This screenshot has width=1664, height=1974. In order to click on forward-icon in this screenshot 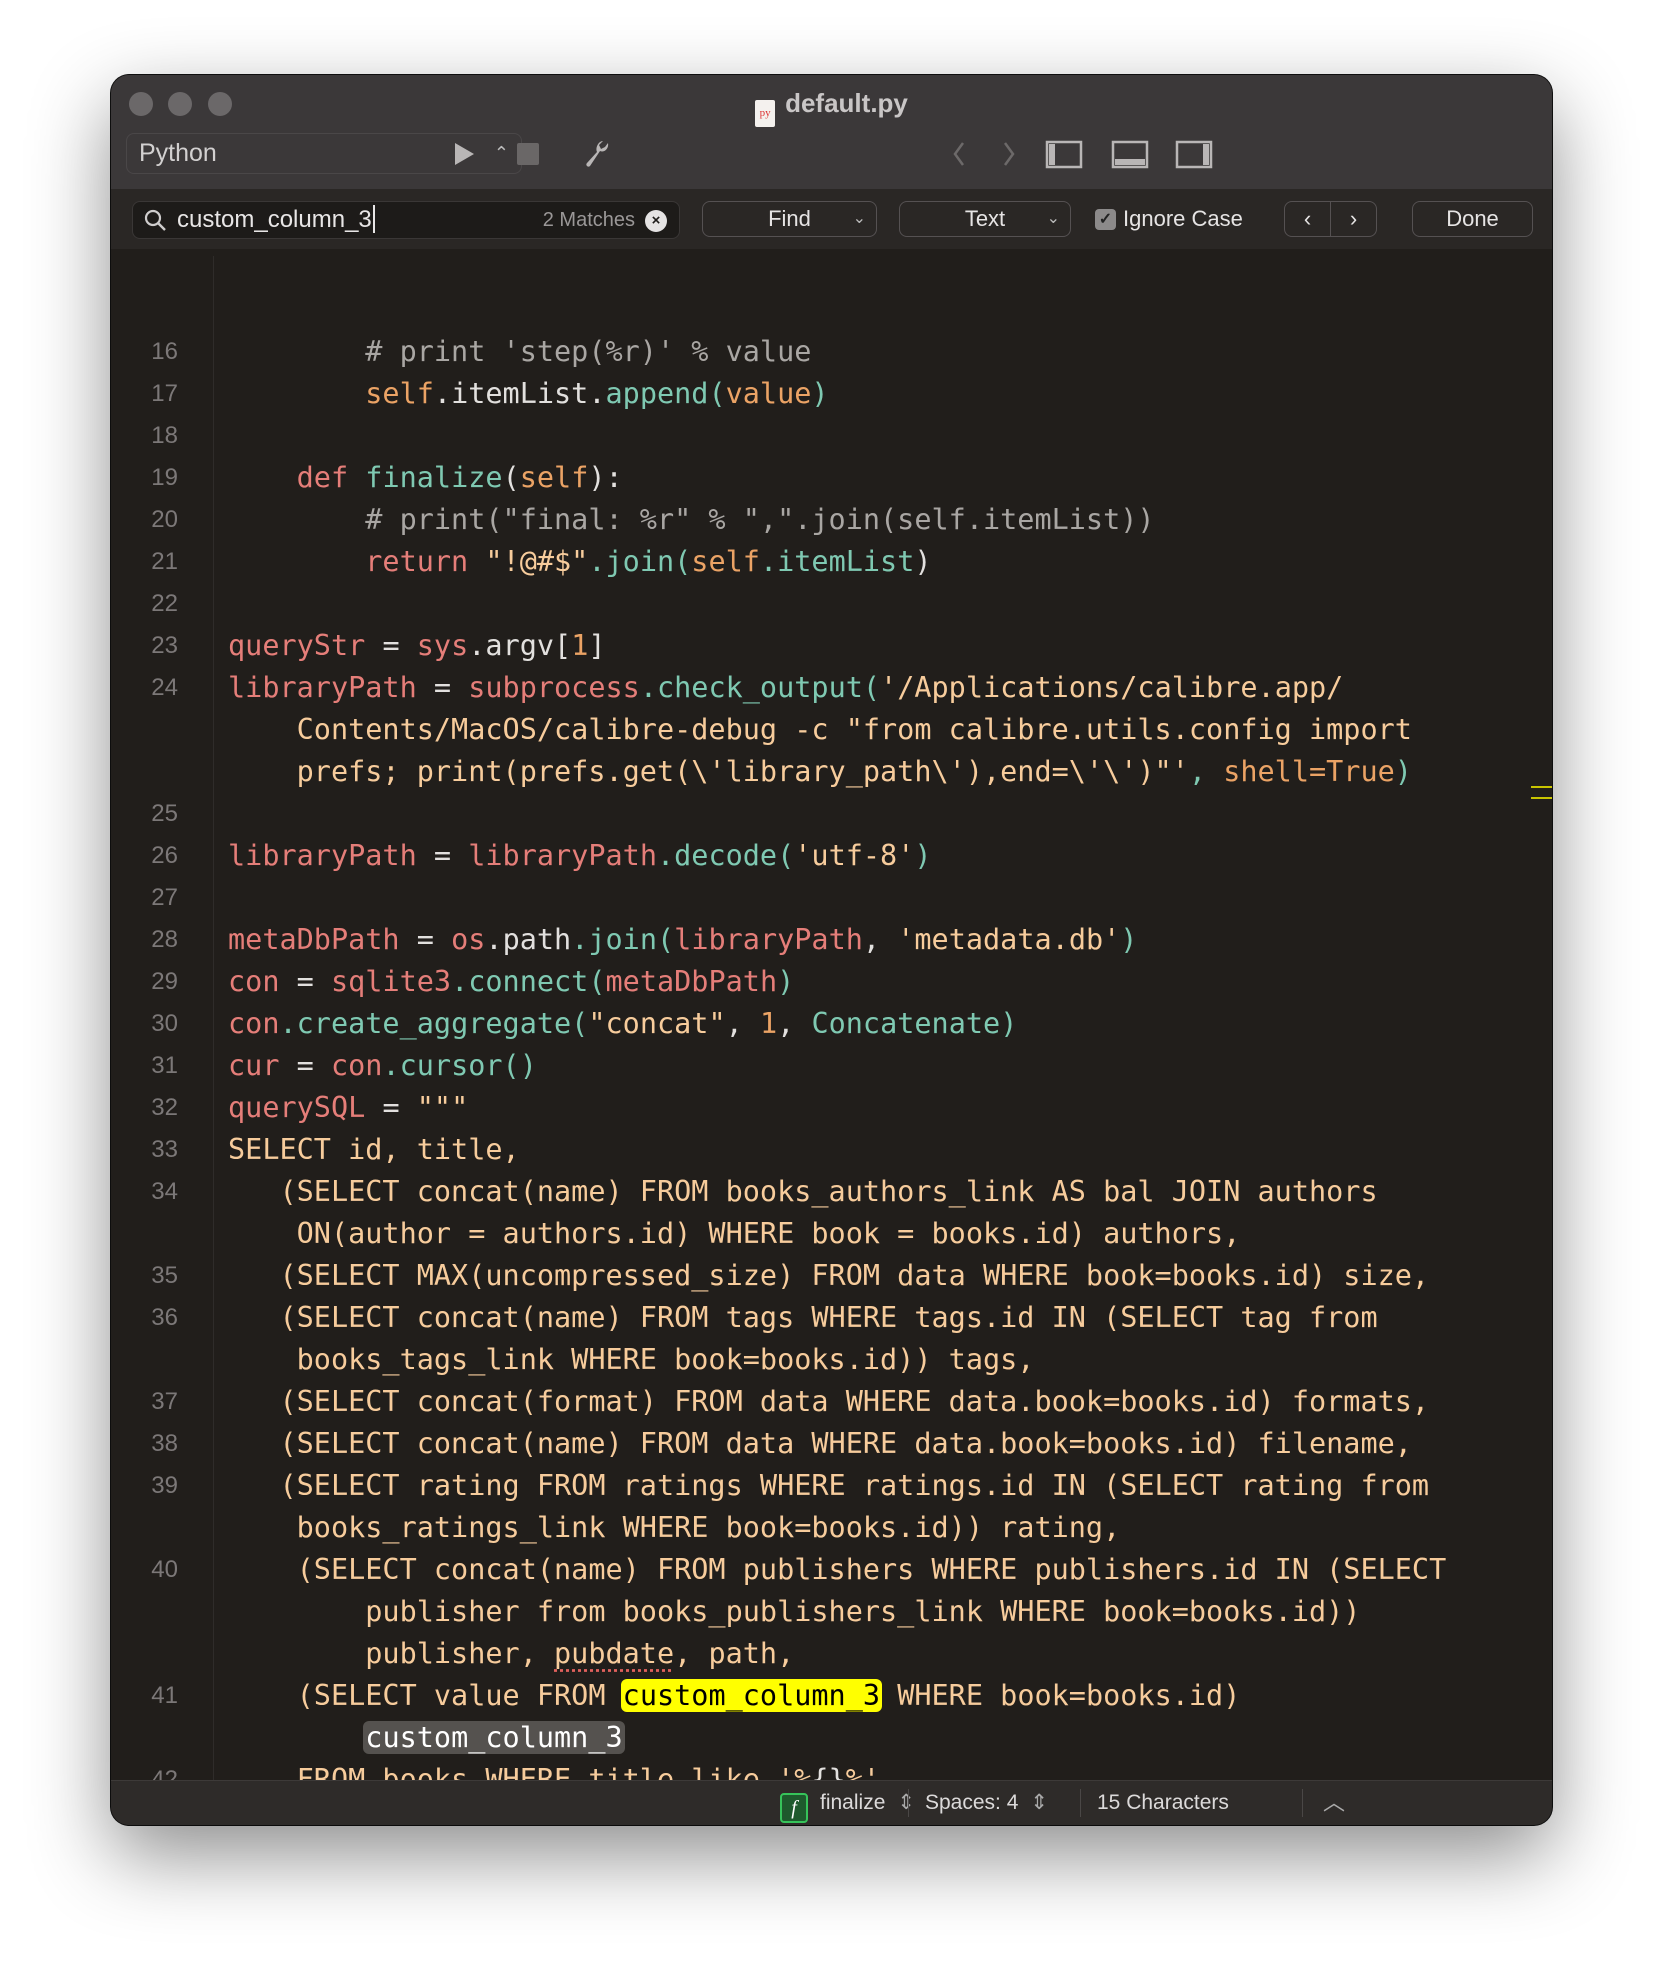, I will do `click(1009, 154)`.